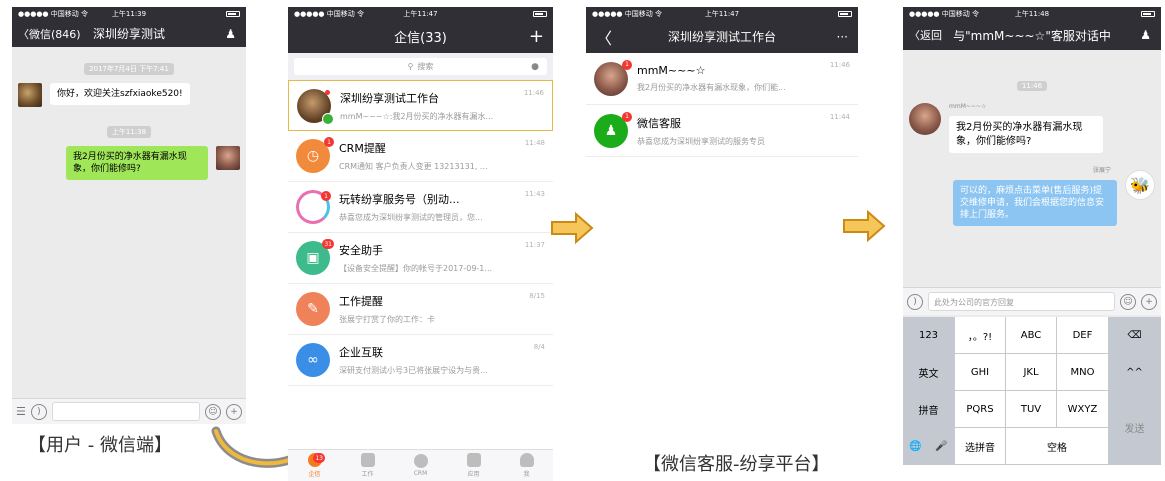  Describe the element at coordinates (1032, 86) in the screenshot. I see `timestamp: 11:46` at that location.